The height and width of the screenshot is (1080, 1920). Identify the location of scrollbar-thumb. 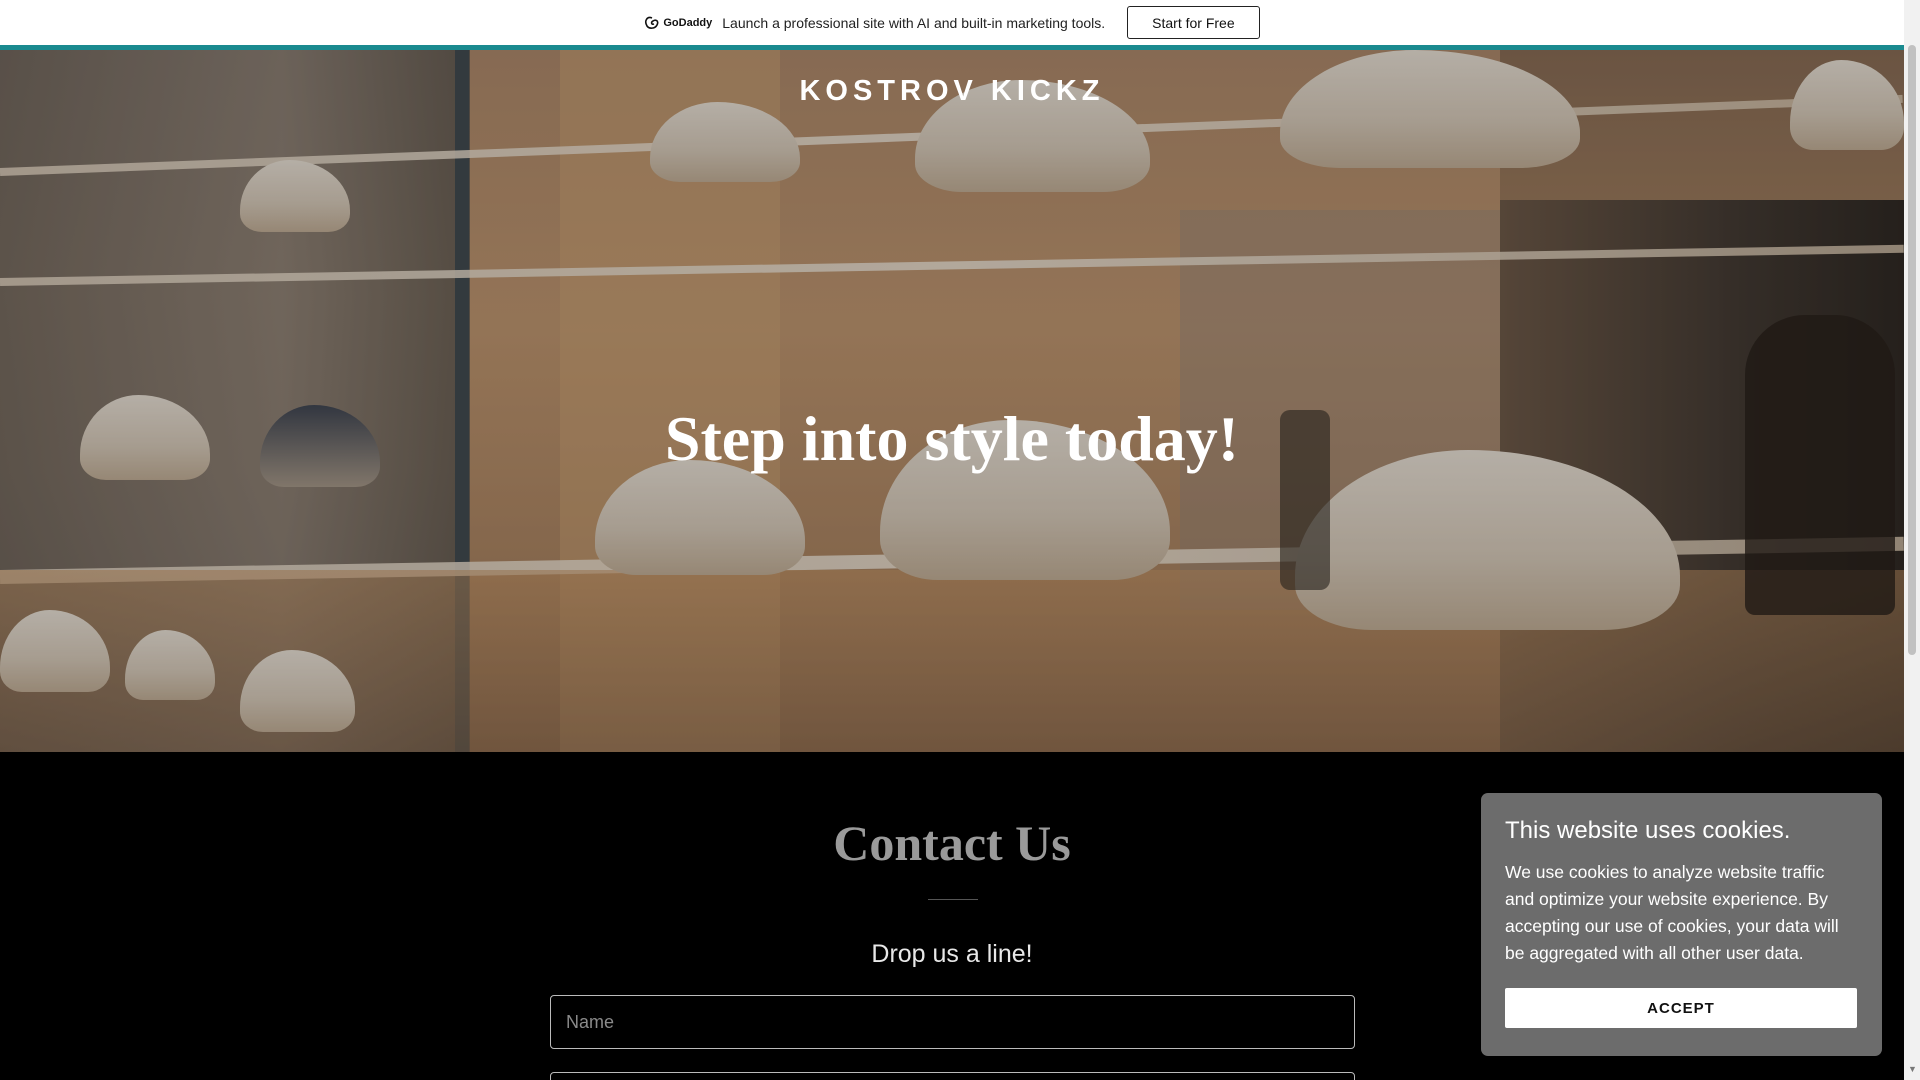
(1912, 350).